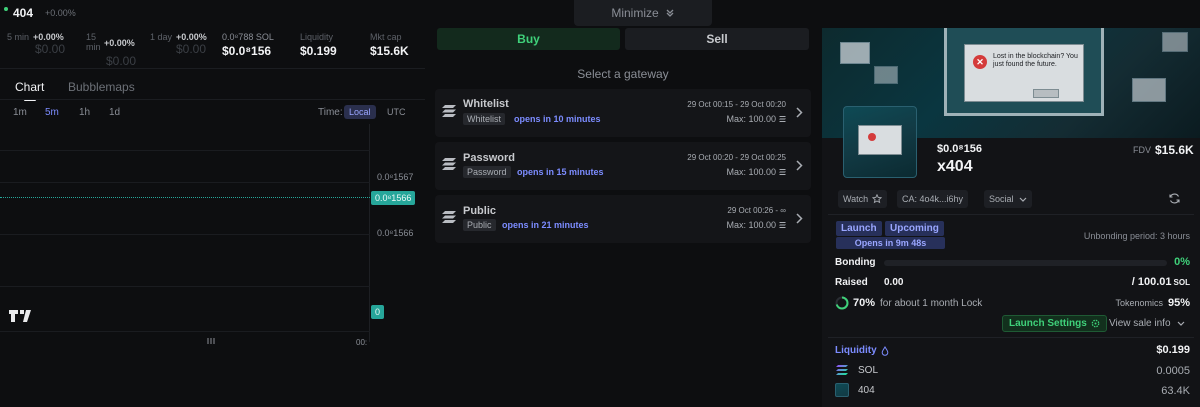 The height and width of the screenshot is (407, 1200). I want to click on timeframe-5m: 5m, so click(52, 112).